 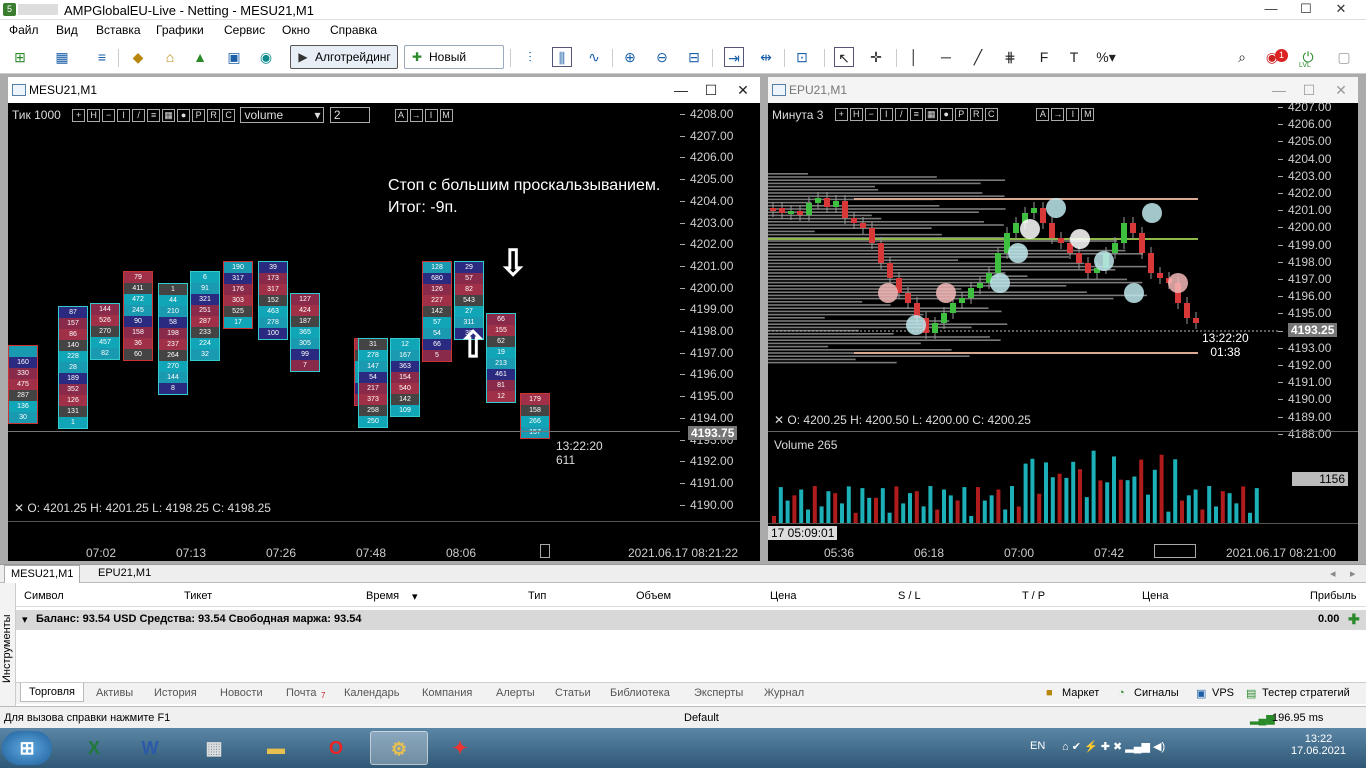 What do you see at coordinates (1156, 693) in the screenshot?
I see `tab-signals: Сигналы` at bounding box center [1156, 693].